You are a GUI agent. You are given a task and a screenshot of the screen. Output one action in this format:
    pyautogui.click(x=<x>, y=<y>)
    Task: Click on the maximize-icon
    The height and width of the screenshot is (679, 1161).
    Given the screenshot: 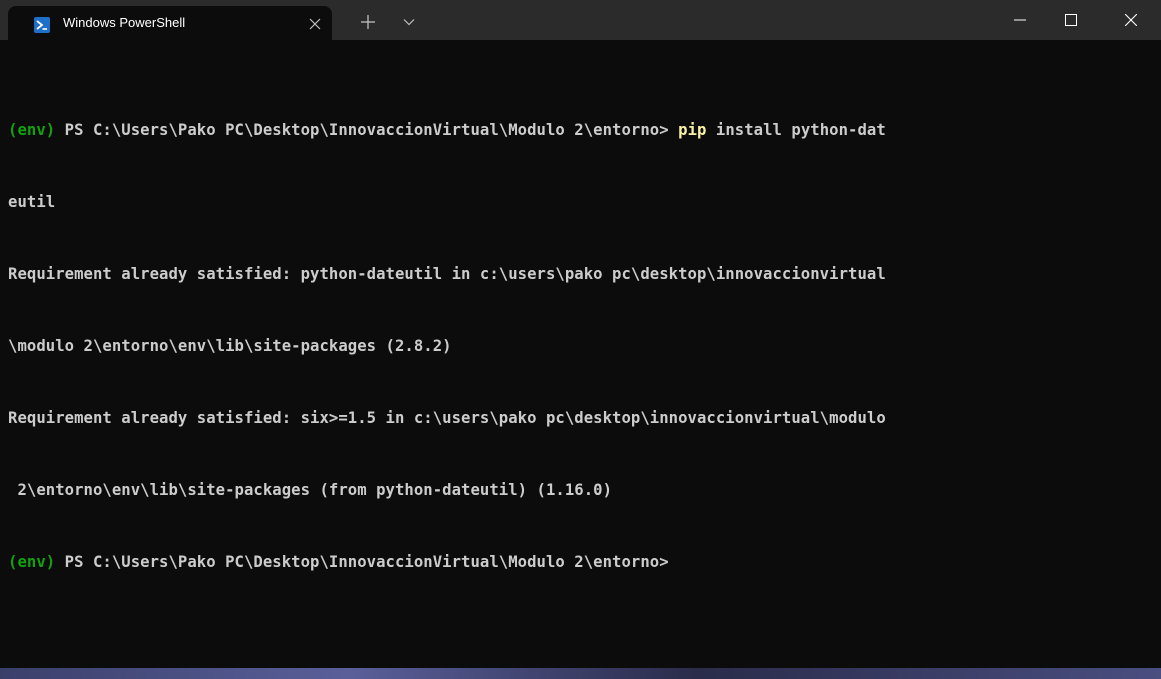 What is the action you would take?
    pyautogui.click(x=1071, y=20)
    